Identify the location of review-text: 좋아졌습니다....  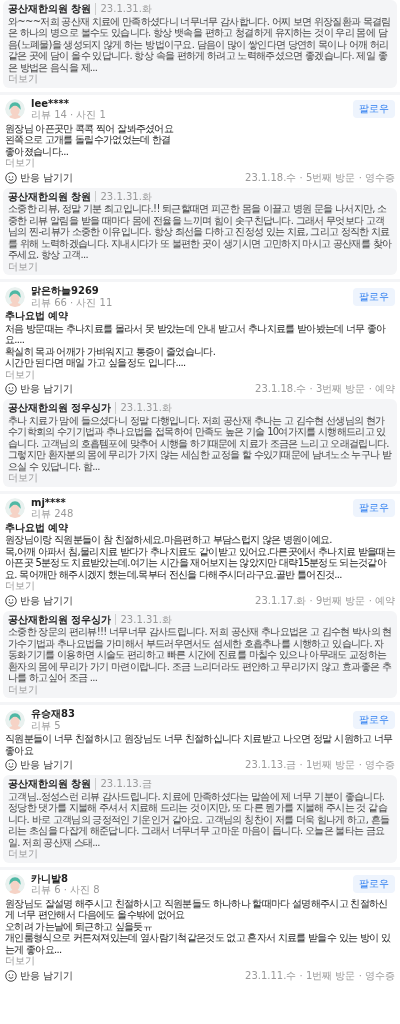
(37, 151).